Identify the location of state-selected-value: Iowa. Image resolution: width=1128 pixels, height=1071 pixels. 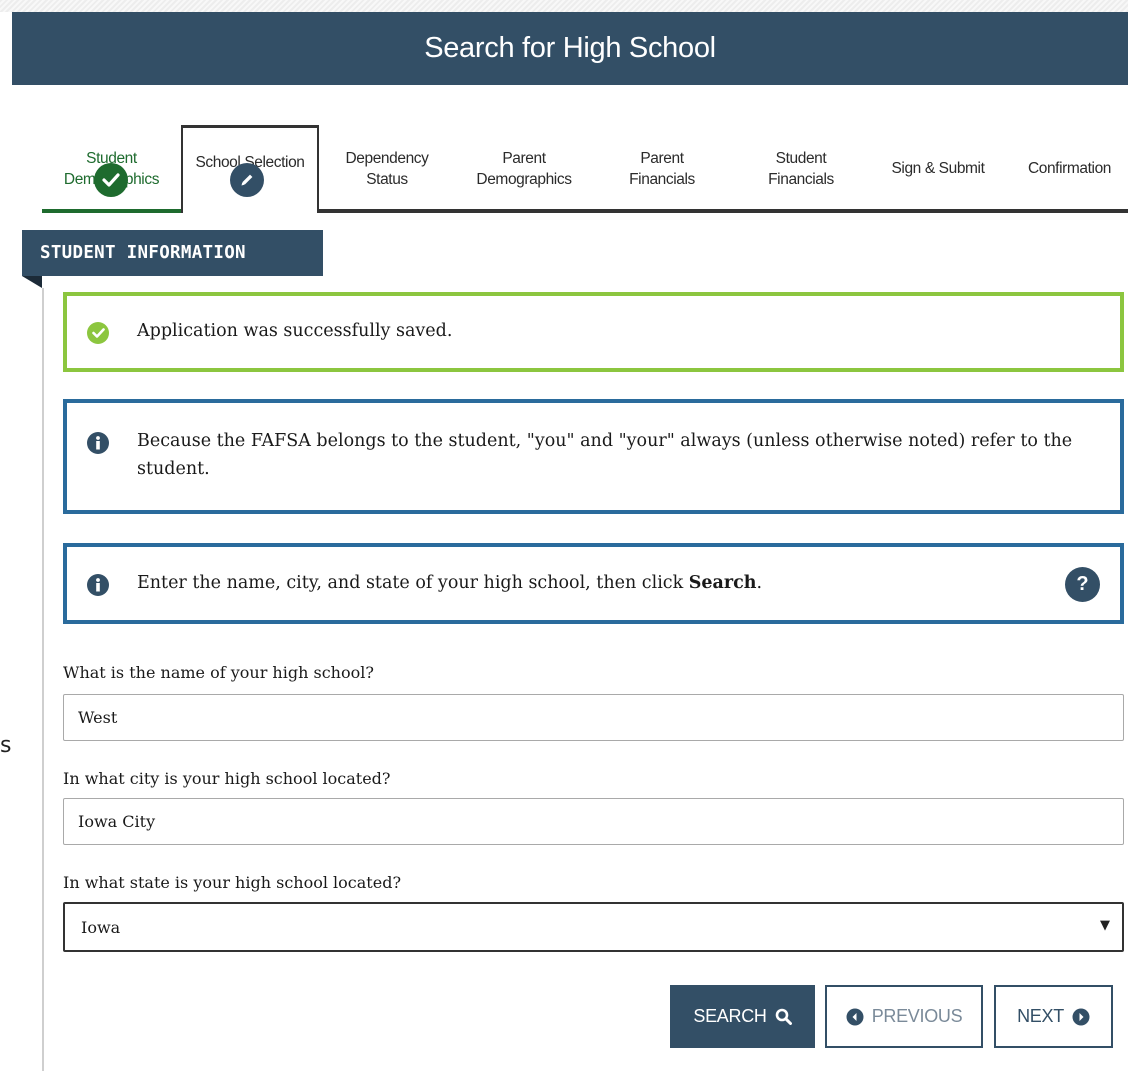
(101, 927).